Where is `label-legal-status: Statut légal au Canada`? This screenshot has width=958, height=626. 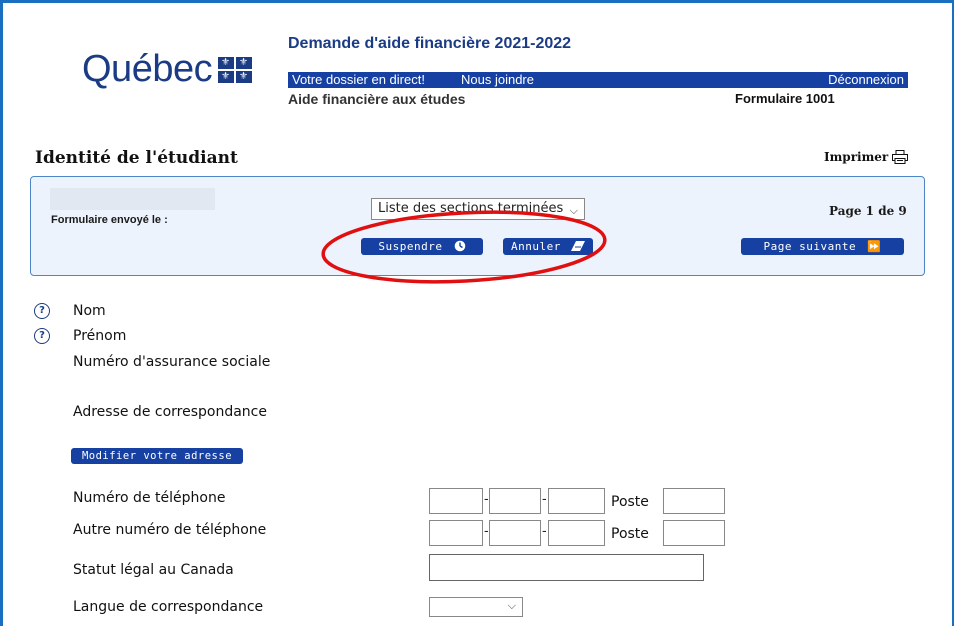
label-legal-status: Statut légal au Canada is located at coordinates (153, 570).